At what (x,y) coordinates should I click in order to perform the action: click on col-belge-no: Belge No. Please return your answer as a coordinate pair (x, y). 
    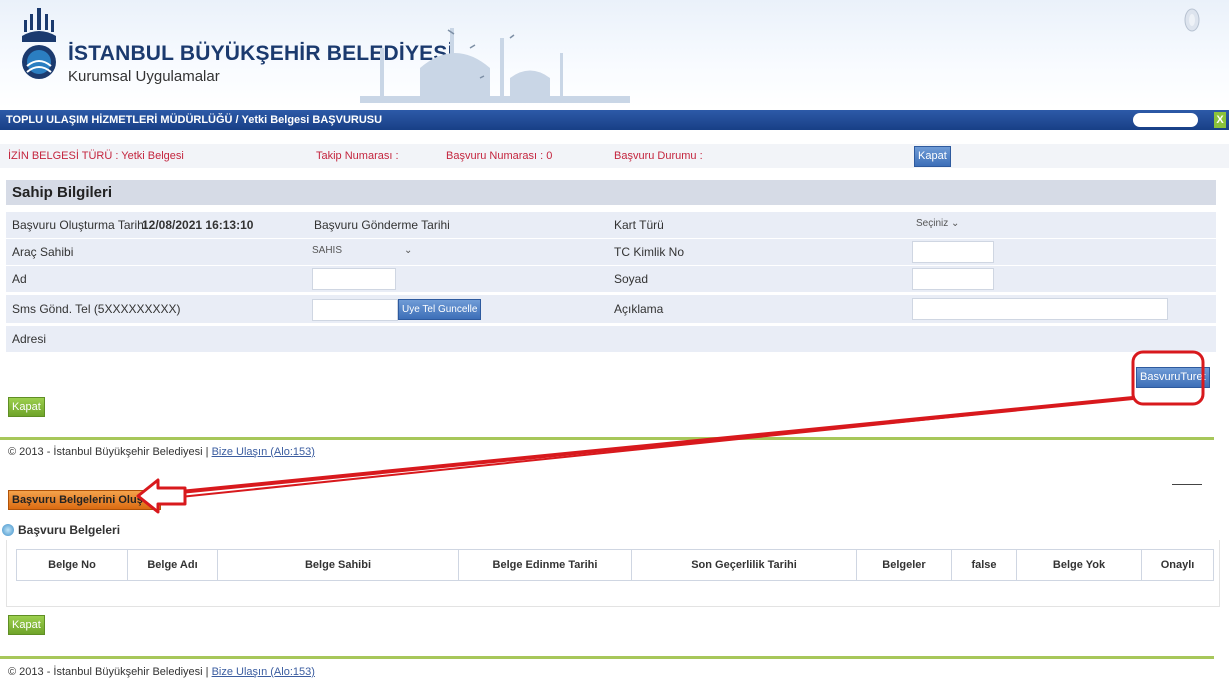
    Looking at the image, I should click on (72, 565).